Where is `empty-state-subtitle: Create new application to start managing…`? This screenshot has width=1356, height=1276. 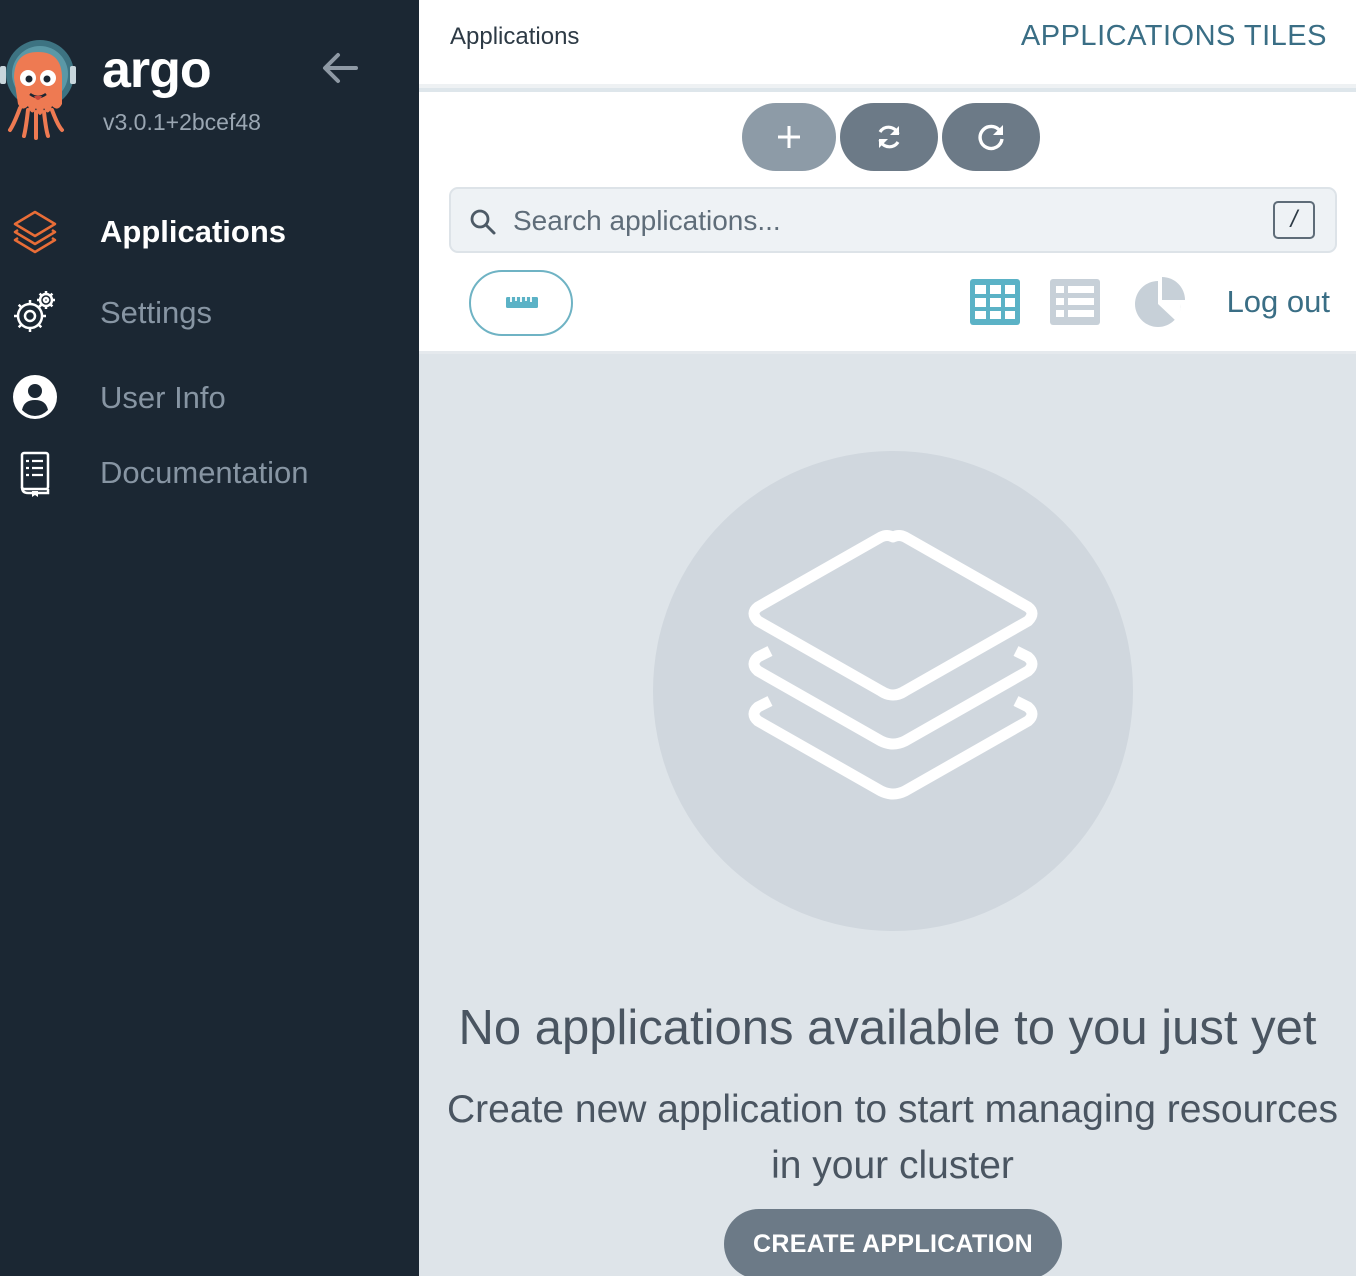
empty-state-subtitle: Create new application to start managing… is located at coordinates (892, 1137).